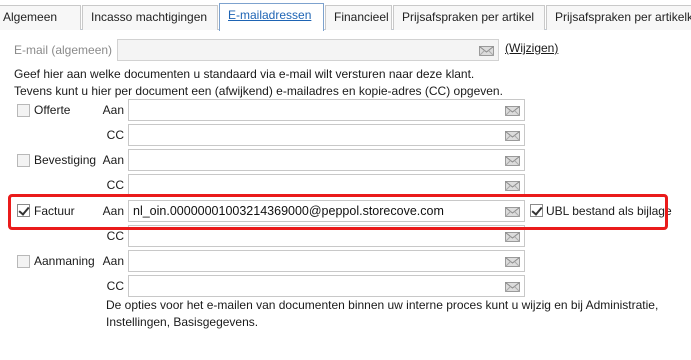 The height and width of the screenshot is (360, 691). What do you see at coordinates (326, 286) in the screenshot?
I see `aanmaning-cc-field` at bounding box center [326, 286].